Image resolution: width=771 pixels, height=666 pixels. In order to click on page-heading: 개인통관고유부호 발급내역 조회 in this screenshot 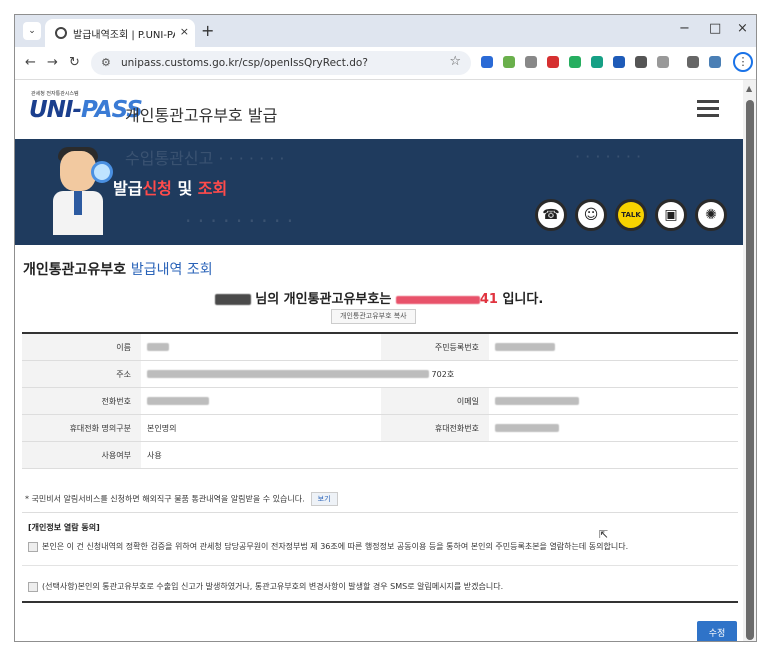, I will do `click(118, 269)`.